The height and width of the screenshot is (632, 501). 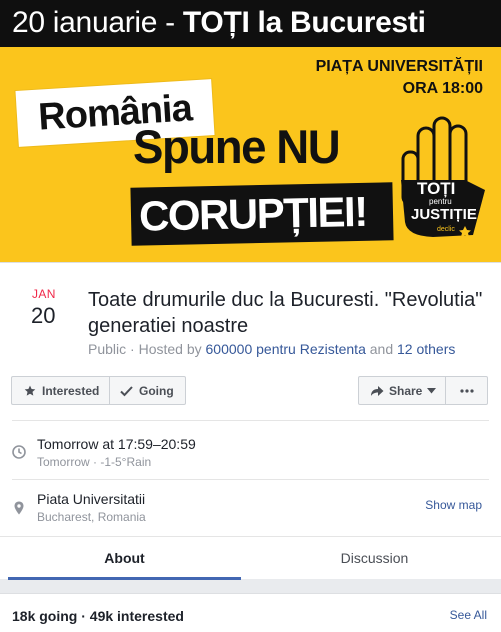 What do you see at coordinates (453, 505) in the screenshot?
I see `show-map-link: Show map` at bounding box center [453, 505].